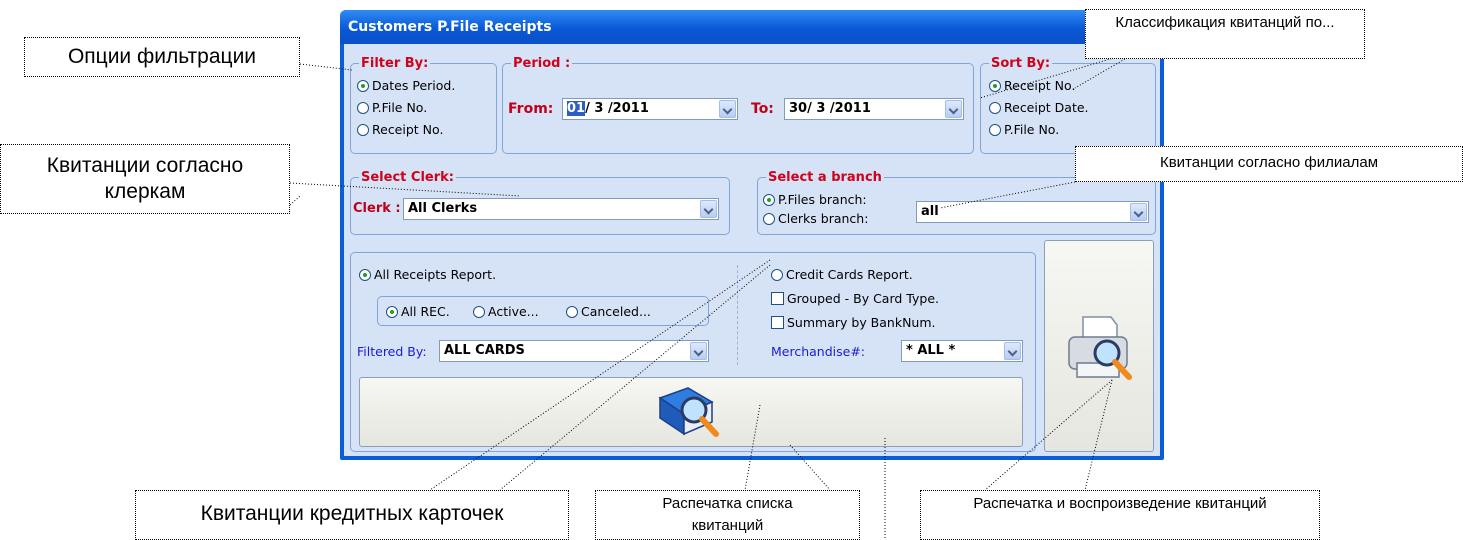  I want to click on callout-by-clerks: Квитанции согласно клеркам, so click(145, 179).